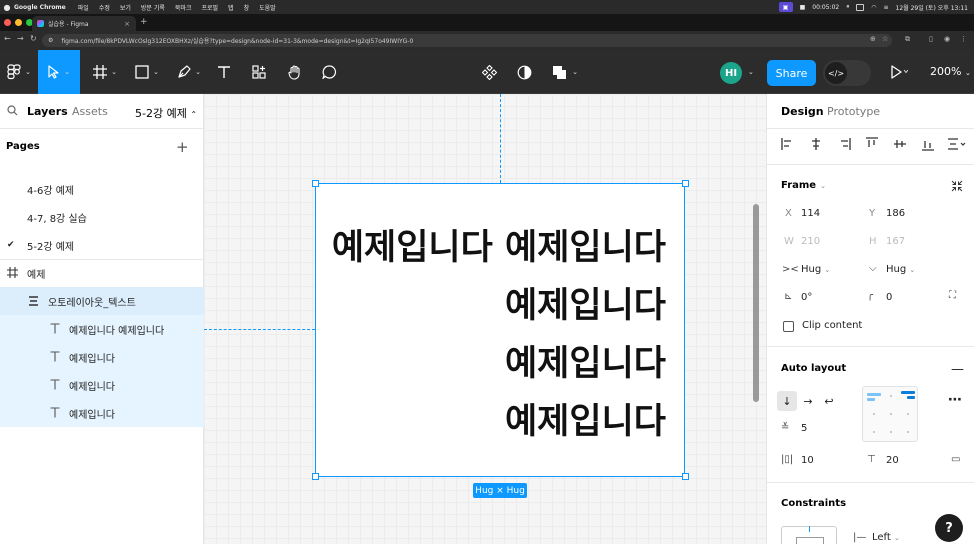 Image resolution: width=974 pixels, height=544 pixels. What do you see at coordinates (102, 245) in the screenshot?
I see `page-item-active: ✔ 5-2강 예제` at bounding box center [102, 245].